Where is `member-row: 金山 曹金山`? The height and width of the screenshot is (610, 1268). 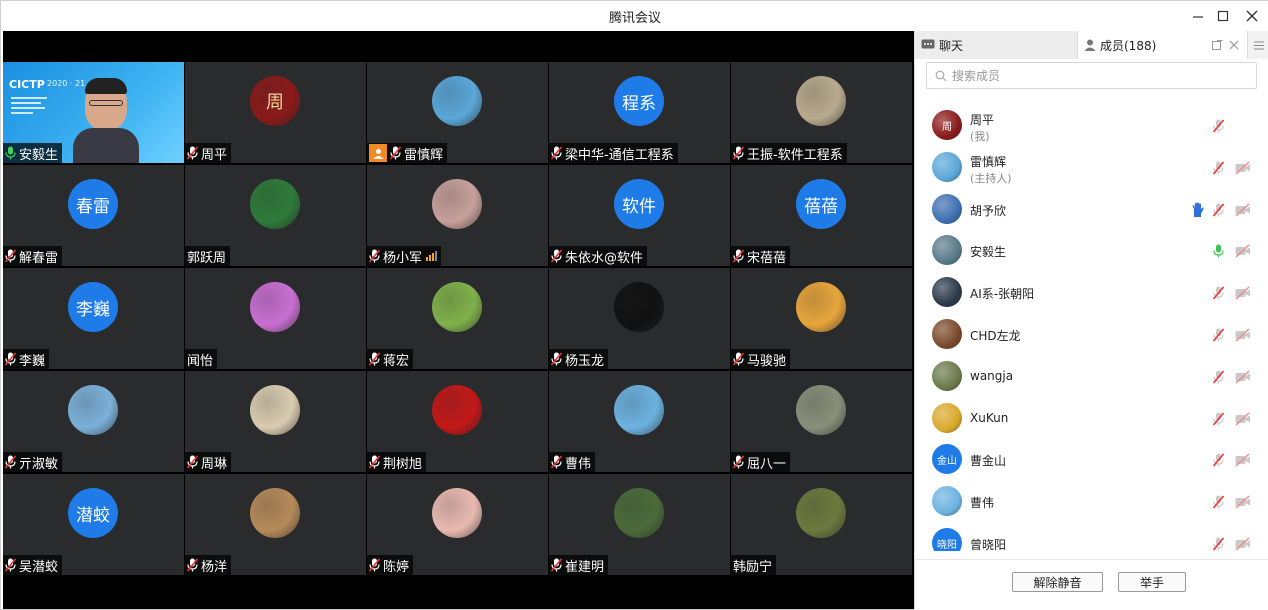 member-row: 金山 曹金山 is located at coordinates (1091, 460).